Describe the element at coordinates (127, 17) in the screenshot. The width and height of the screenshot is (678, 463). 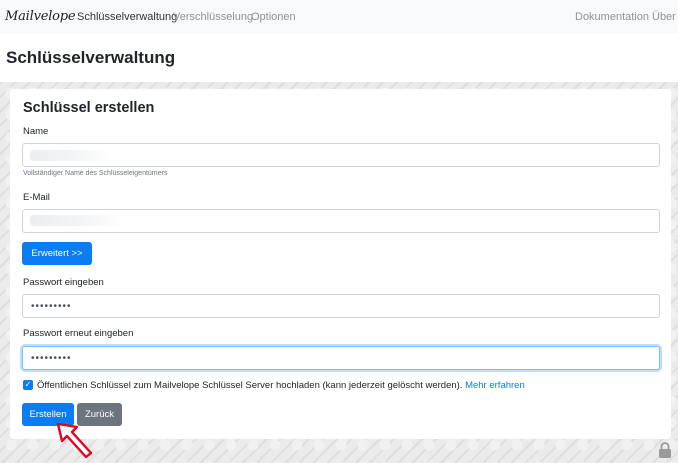
I see `nav-item-key-management: Schlüsselverwaltung` at that location.